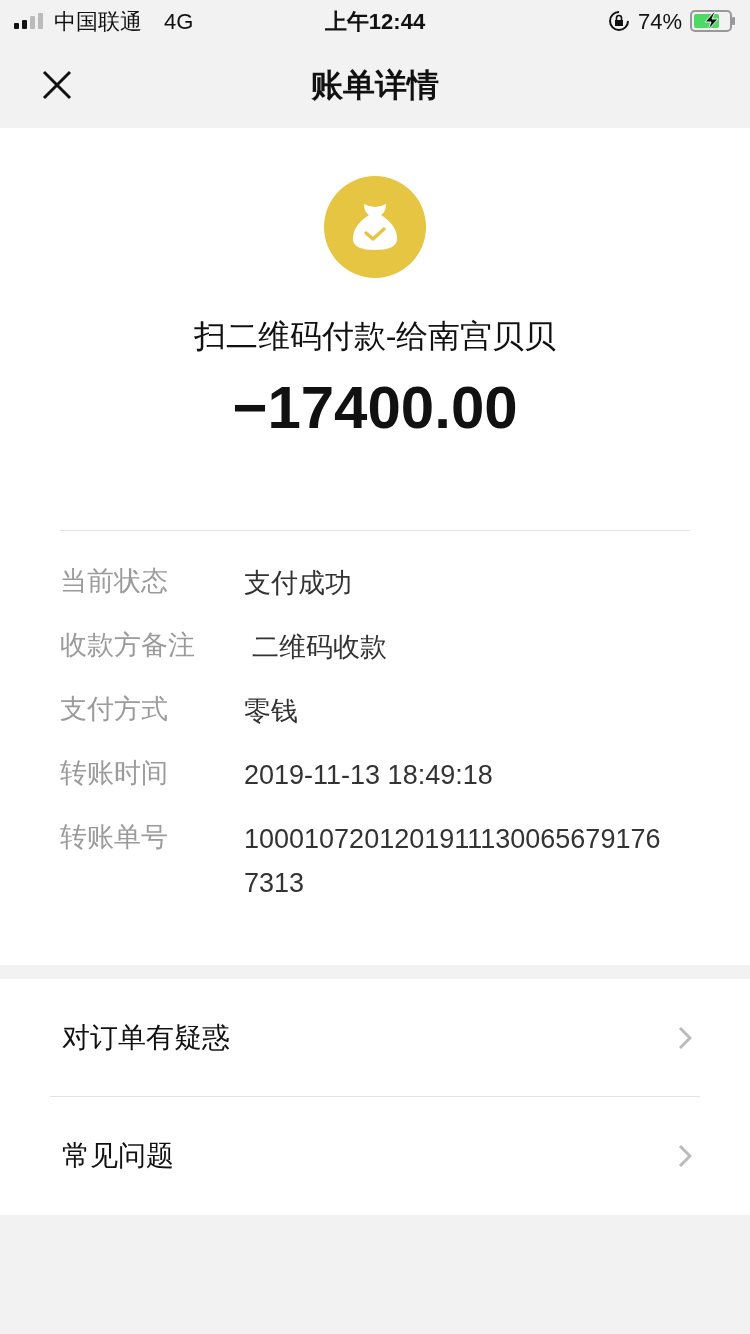 This screenshot has width=750, height=1334. Describe the element at coordinates (271, 711) in the screenshot. I see `detail-value: 零钱` at that location.